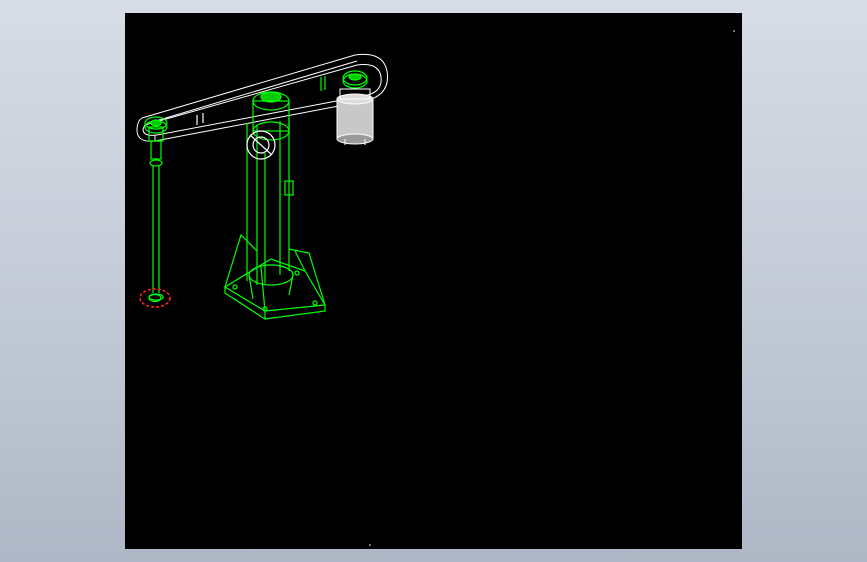 The height and width of the screenshot is (562, 867). What do you see at coordinates (156, 220) in the screenshot?
I see `vertical-shaft` at bounding box center [156, 220].